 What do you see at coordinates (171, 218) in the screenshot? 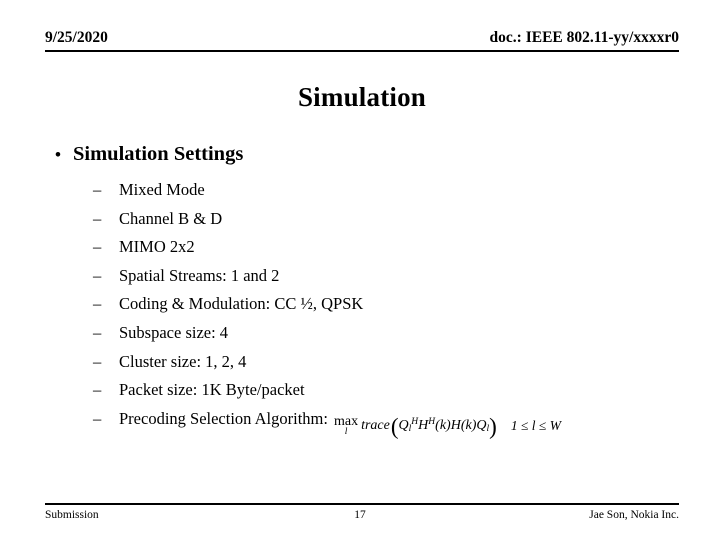
I see `list-item-label: Channel B & D` at bounding box center [171, 218].